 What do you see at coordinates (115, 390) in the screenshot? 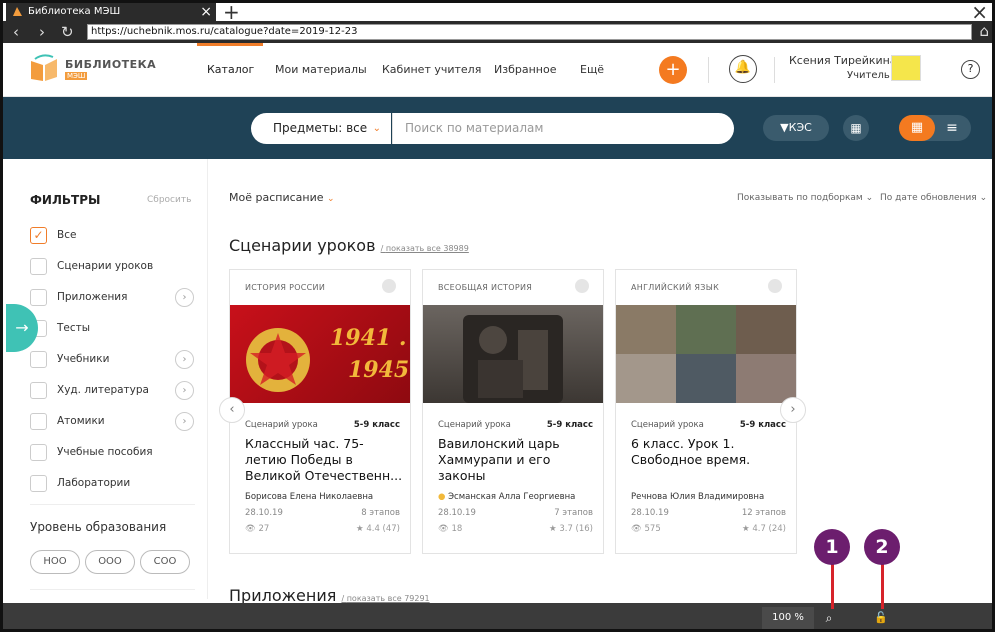
I see `filter-item-fiction: Худ. литература ›` at bounding box center [115, 390].